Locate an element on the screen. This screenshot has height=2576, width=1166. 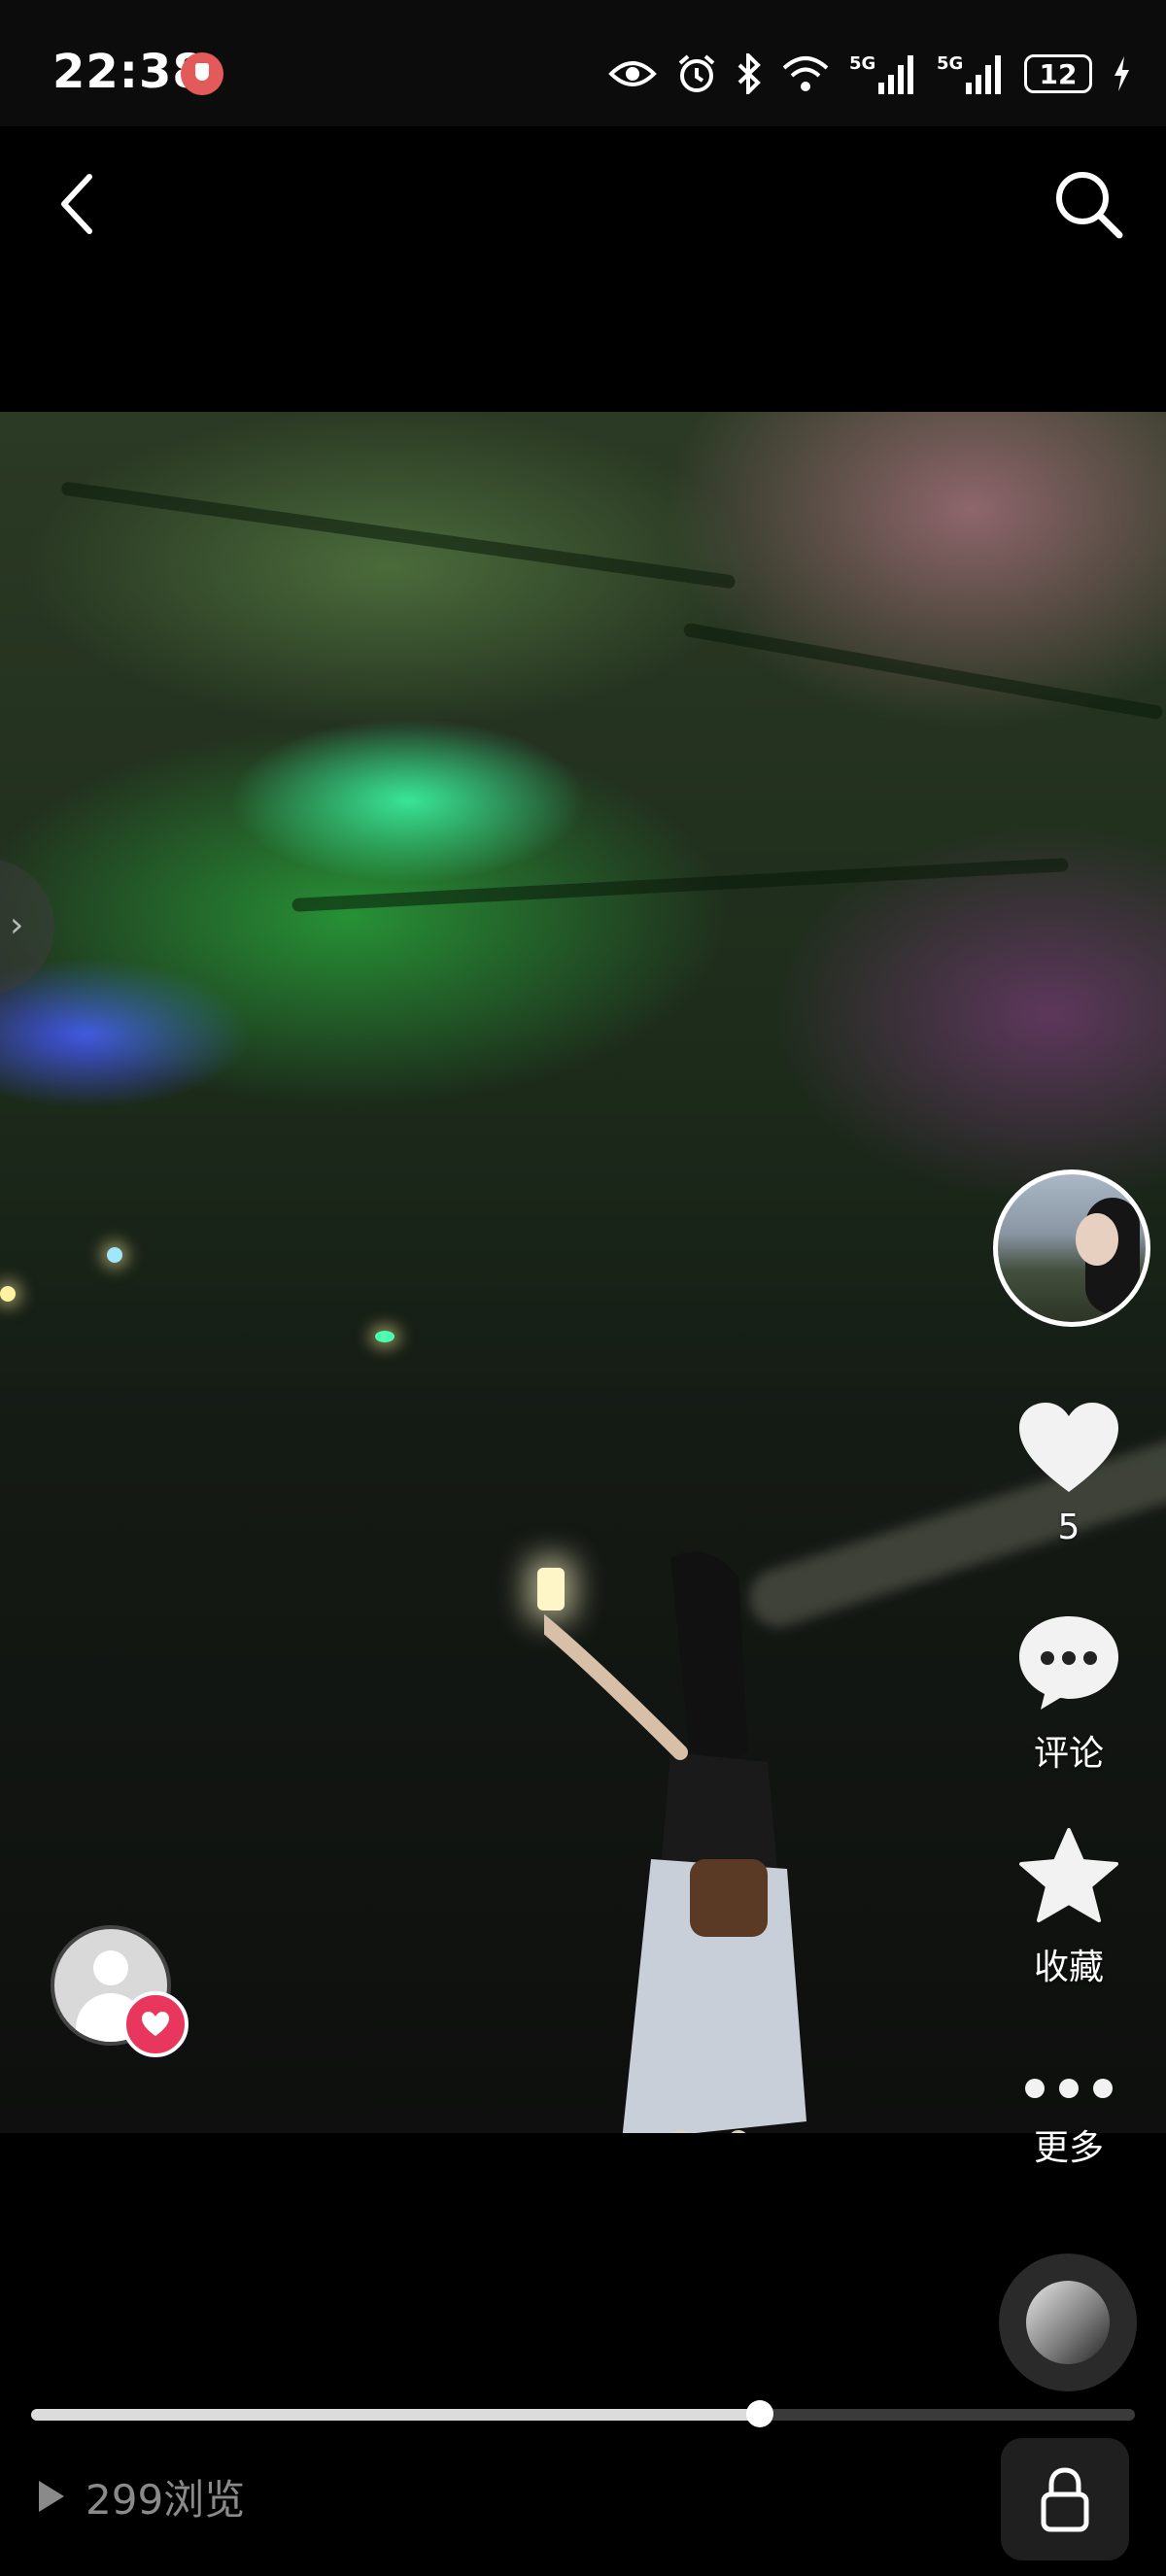
like-button: 5 is located at coordinates (1069, 1473).